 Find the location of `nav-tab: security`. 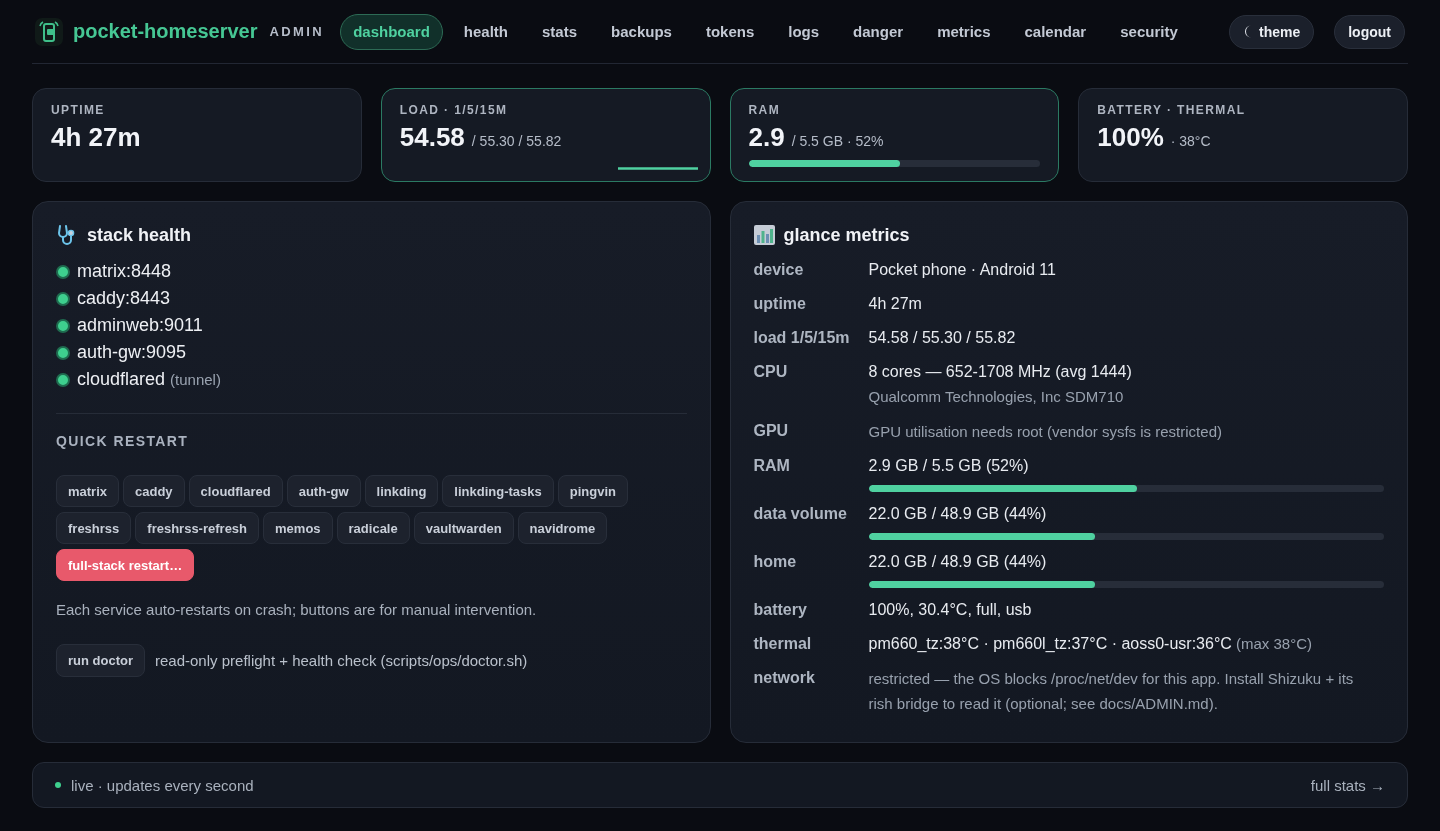

nav-tab: security is located at coordinates (1149, 31).